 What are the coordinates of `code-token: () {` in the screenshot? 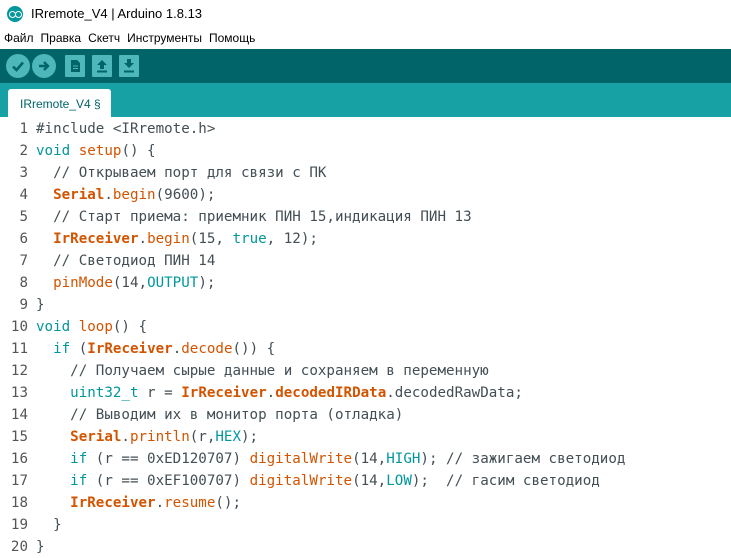 It's located at (130, 327).